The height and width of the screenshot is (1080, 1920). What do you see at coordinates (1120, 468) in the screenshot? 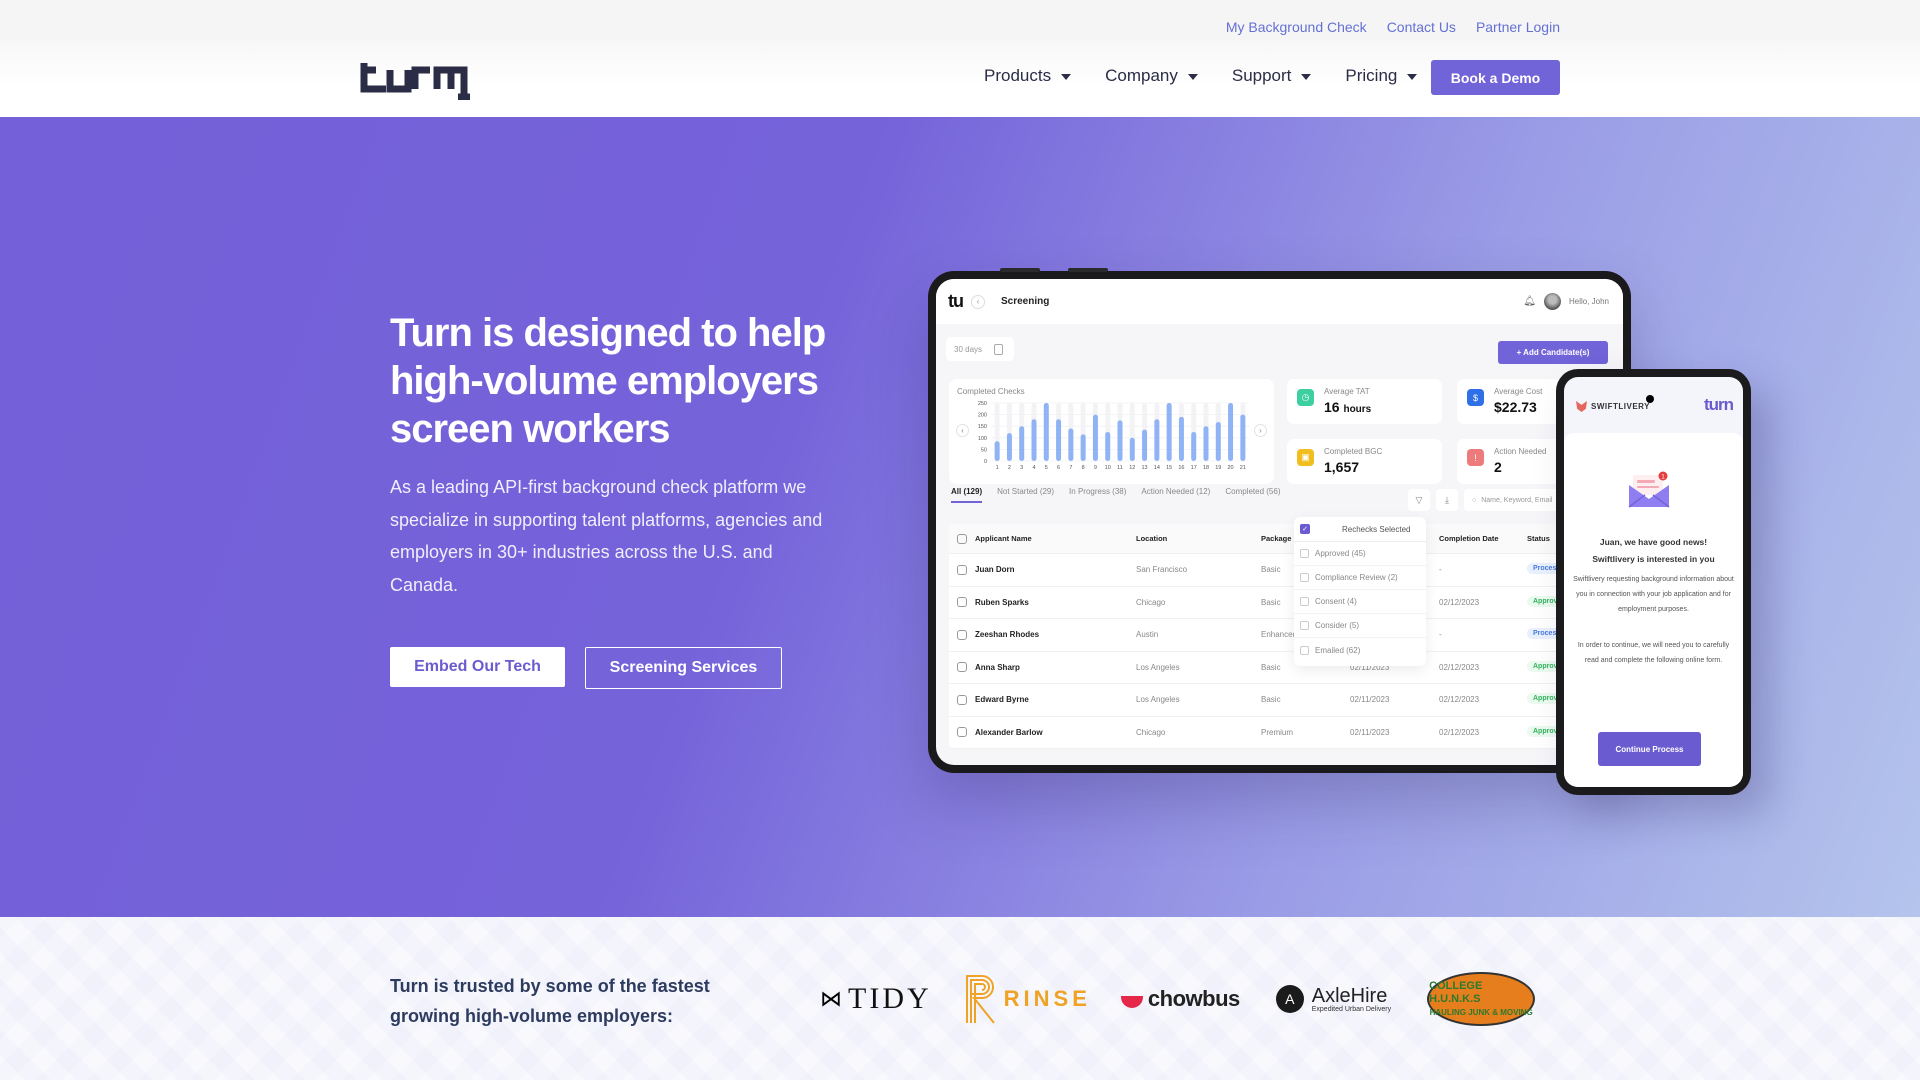
I see `x-tick-label: 11` at bounding box center [1120, 468].